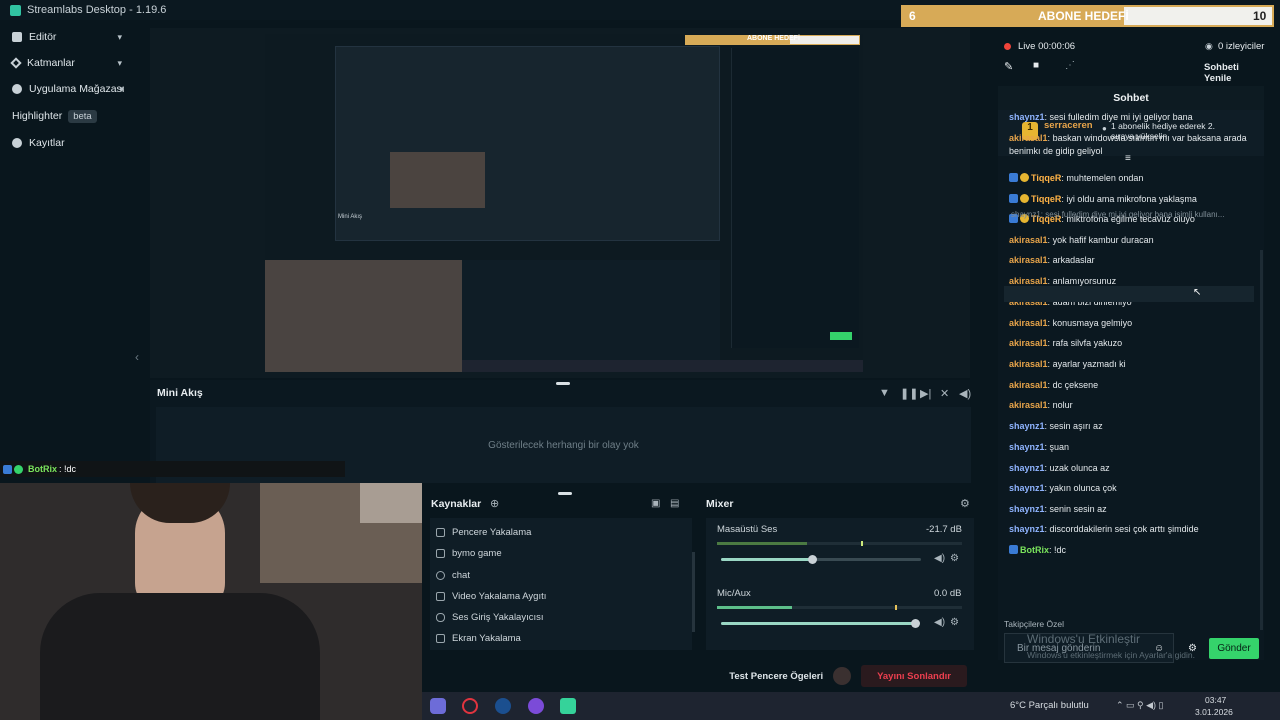 This screenshot has height=720, width=1280. What do you see at coordinates (1131, 199) in the screenshot?
I see `chat-message: TiqqeR: iyi oldu ama mikrofona yaklaşma` at bounding box center [1131, 199].